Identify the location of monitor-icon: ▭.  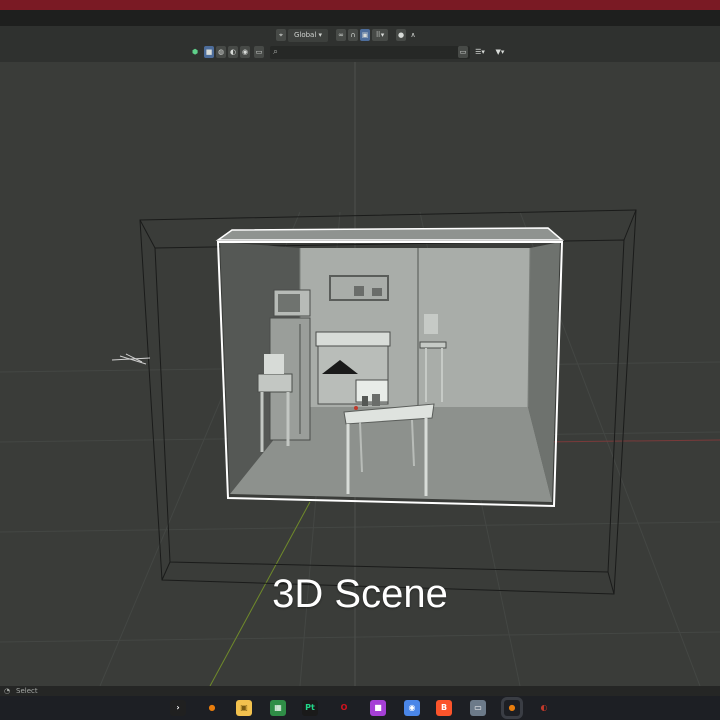
(478, 708).